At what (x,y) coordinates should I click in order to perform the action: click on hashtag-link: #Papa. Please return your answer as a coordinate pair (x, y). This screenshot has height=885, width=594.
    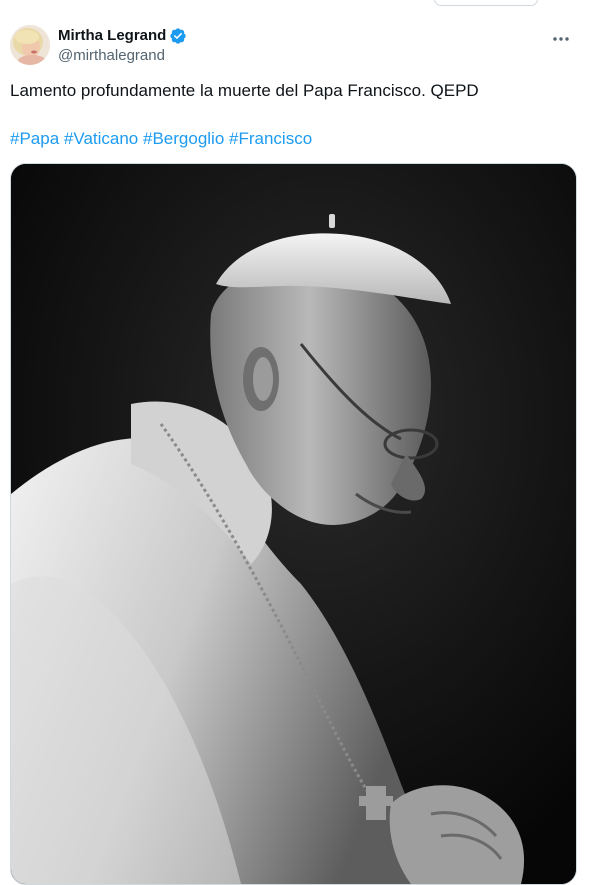
    Looking at the image, I should click on (34, 138).